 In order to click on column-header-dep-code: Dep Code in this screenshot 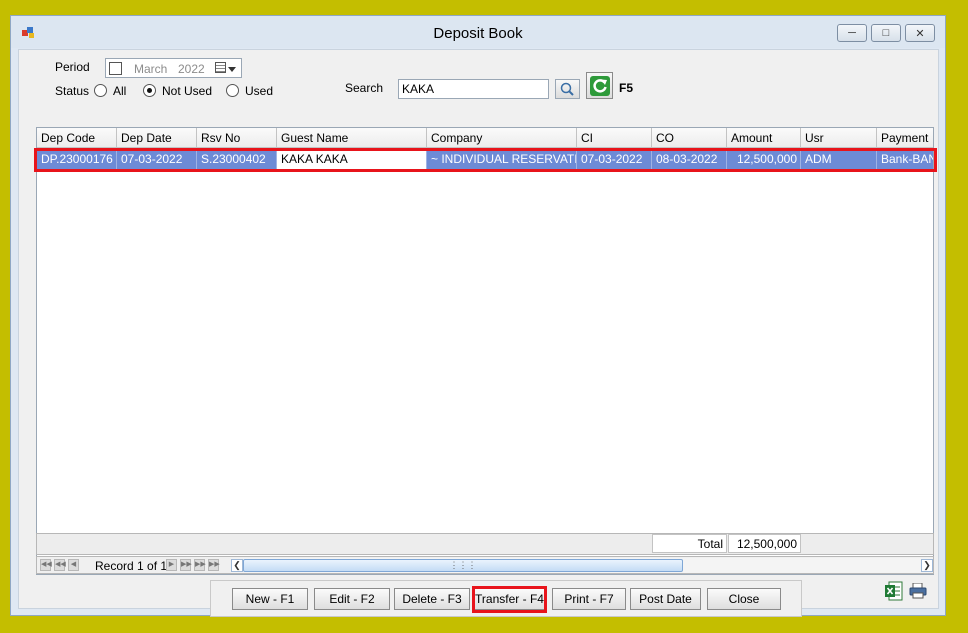, I will do `click(77, 138)`.